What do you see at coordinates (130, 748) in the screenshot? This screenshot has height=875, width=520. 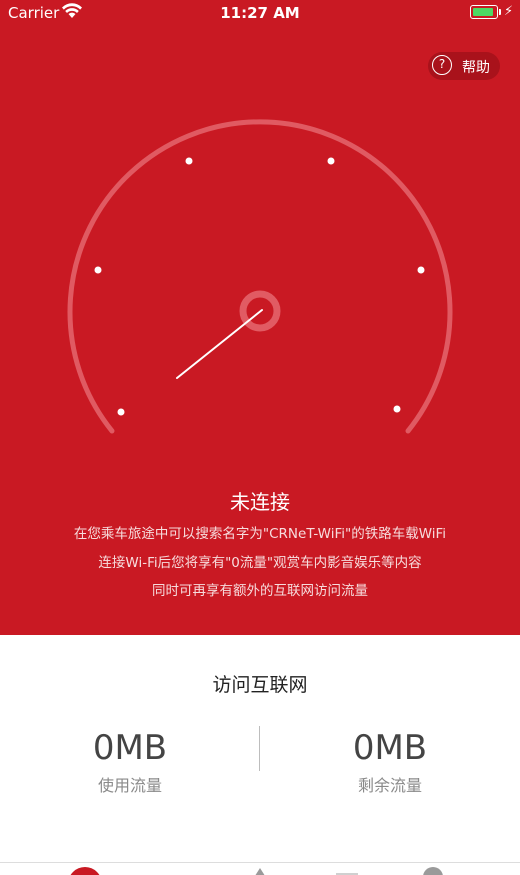 I see `used-traffic-value: 0MB` at bounding box center [130, 748].